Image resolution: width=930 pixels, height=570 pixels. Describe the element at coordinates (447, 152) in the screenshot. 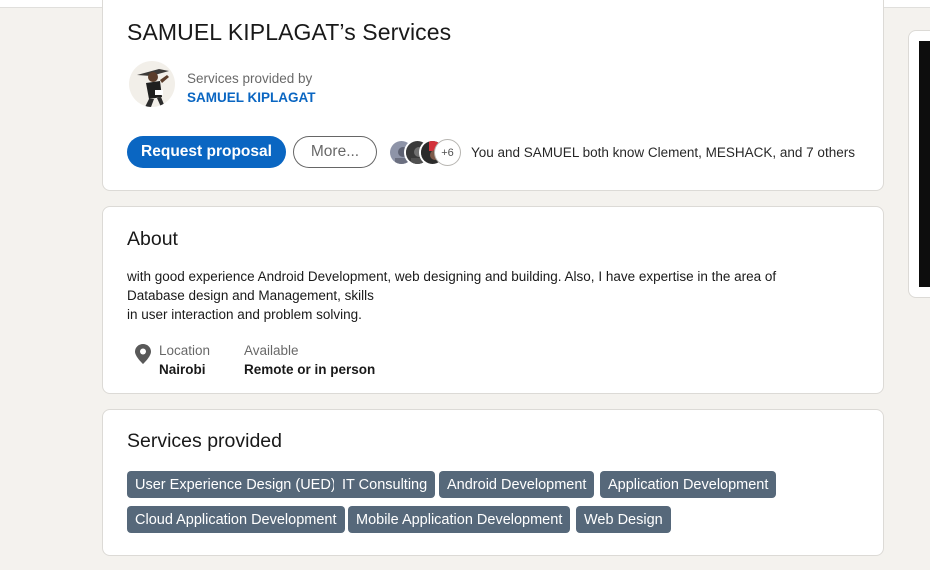

I see `mutual-count-badge: +6` at that location.